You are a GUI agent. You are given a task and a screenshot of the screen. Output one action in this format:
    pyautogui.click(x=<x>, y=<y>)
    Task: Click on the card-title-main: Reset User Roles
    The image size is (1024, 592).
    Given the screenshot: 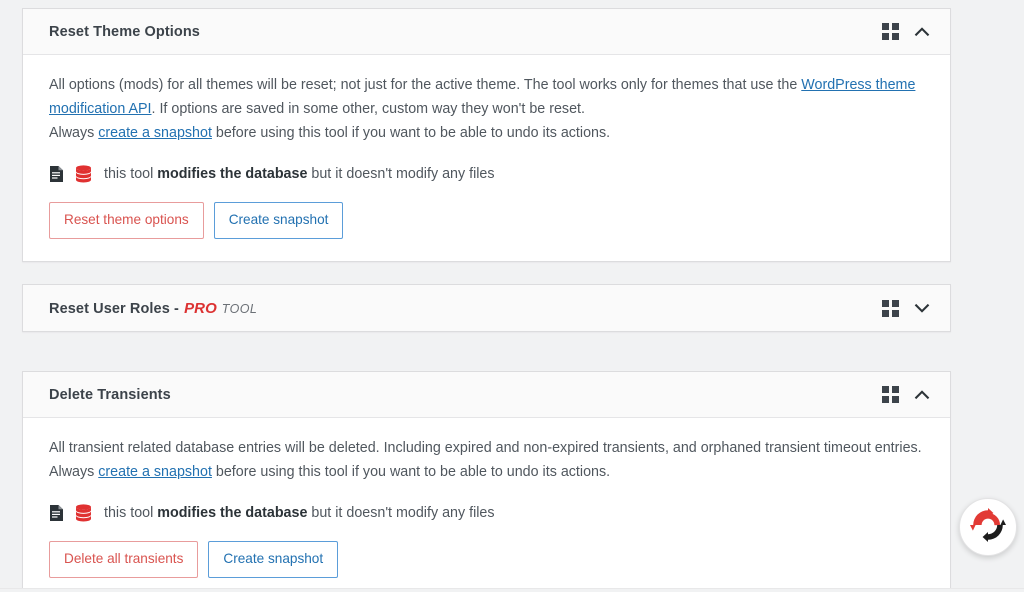 What is the action you would take?
    pyautogui.click(x=109, y=308)
    